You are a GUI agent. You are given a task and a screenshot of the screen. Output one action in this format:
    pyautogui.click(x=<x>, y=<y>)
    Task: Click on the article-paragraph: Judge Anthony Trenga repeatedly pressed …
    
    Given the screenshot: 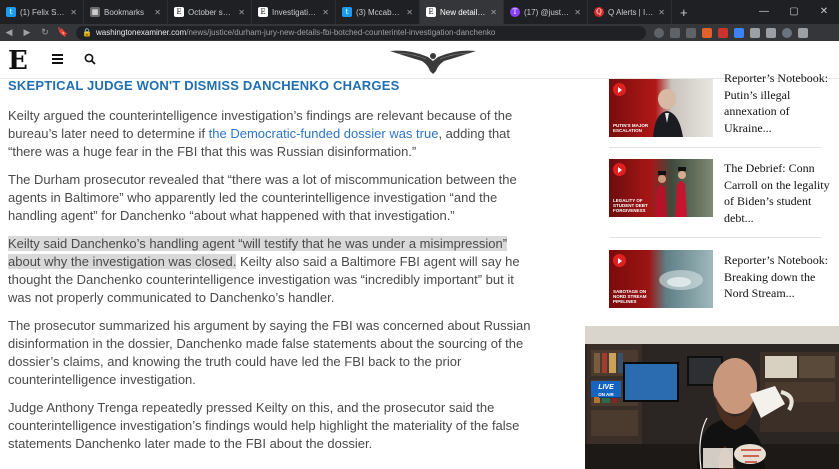 What is the action you would take?
    pyautogui.click(x=264, y=425)
    